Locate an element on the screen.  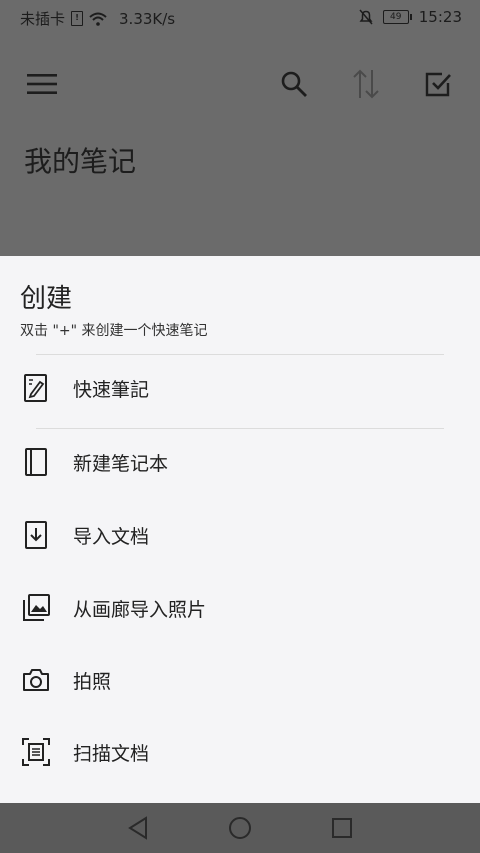
menu-item-new-notebook: 新建笔记本 is located at coordinates (240, 462).